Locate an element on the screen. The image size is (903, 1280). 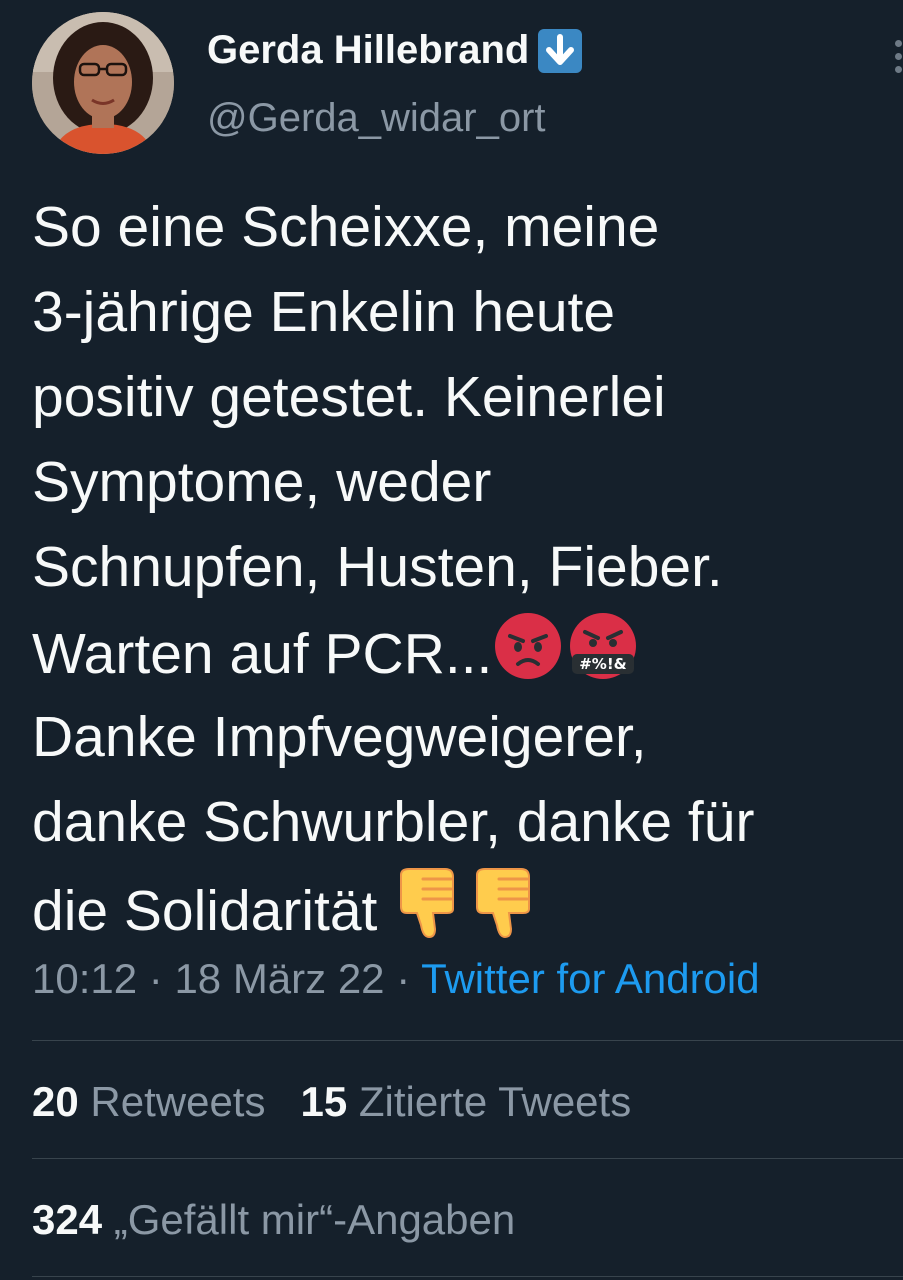
tweet-line-with-emoji: Warten auf PCR... #%!& is located at coordinates (464, 652).